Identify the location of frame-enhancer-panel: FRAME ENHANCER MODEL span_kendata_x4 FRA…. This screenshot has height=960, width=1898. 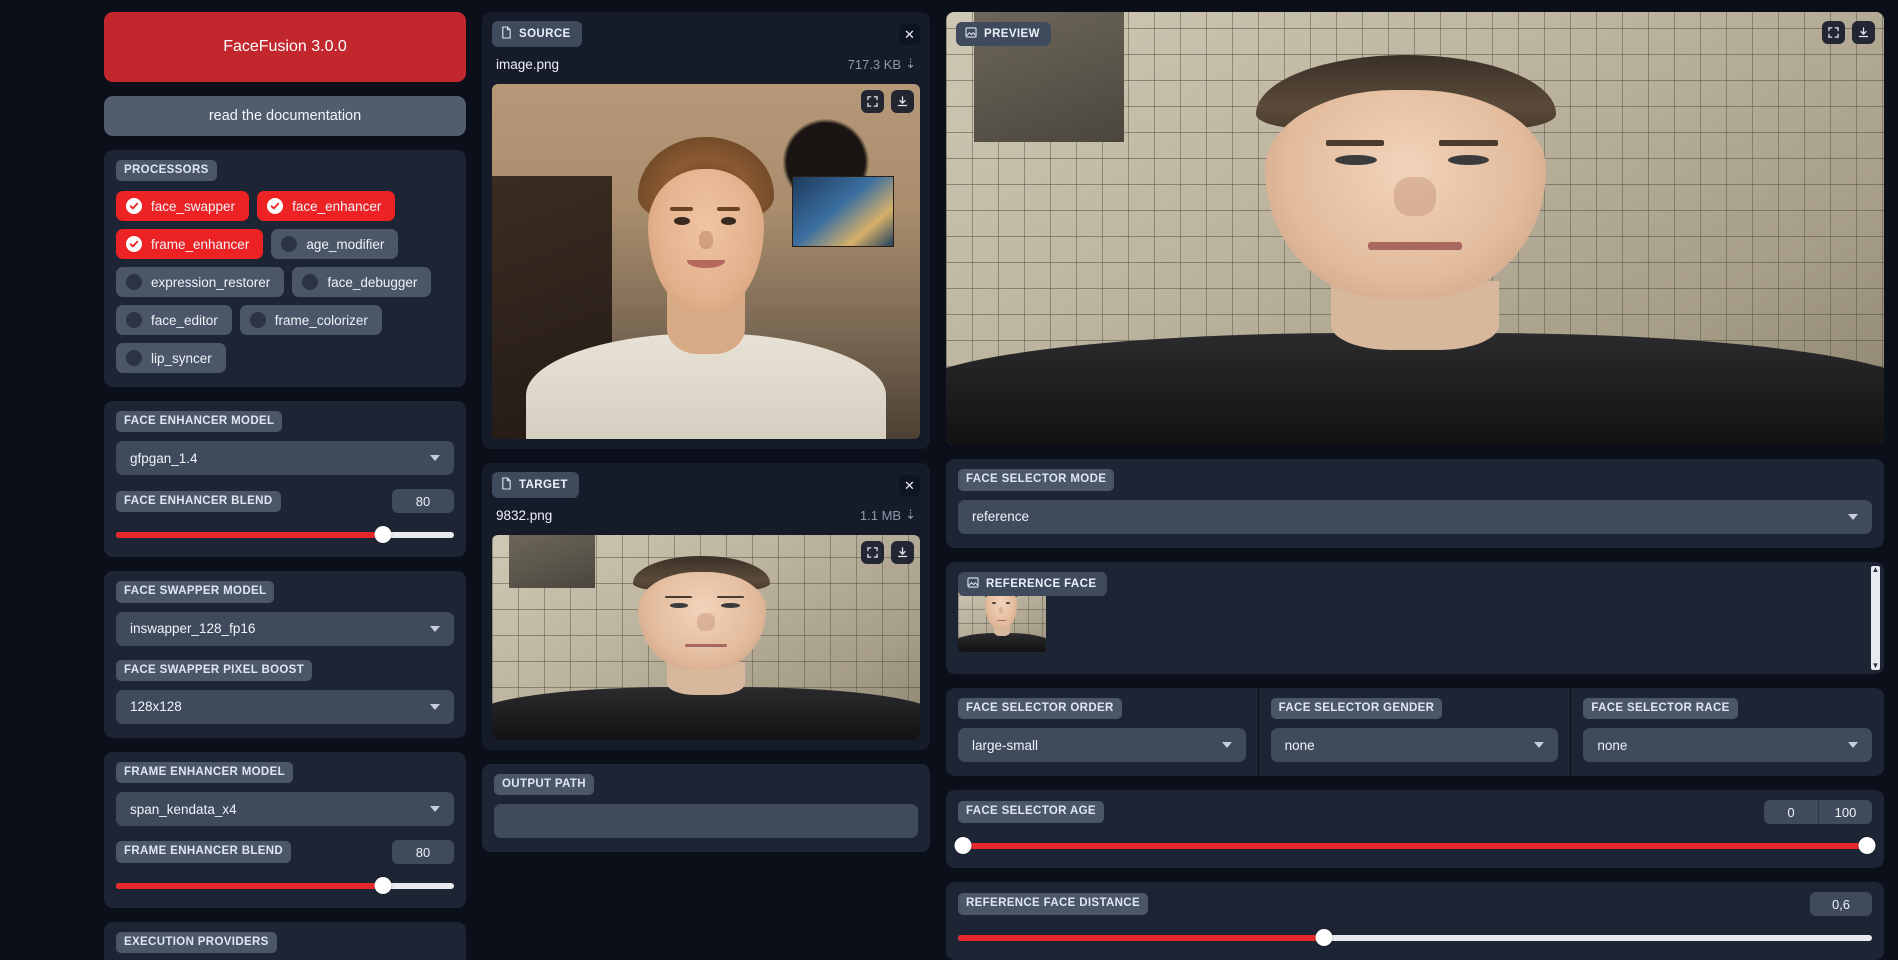
(285, 830).